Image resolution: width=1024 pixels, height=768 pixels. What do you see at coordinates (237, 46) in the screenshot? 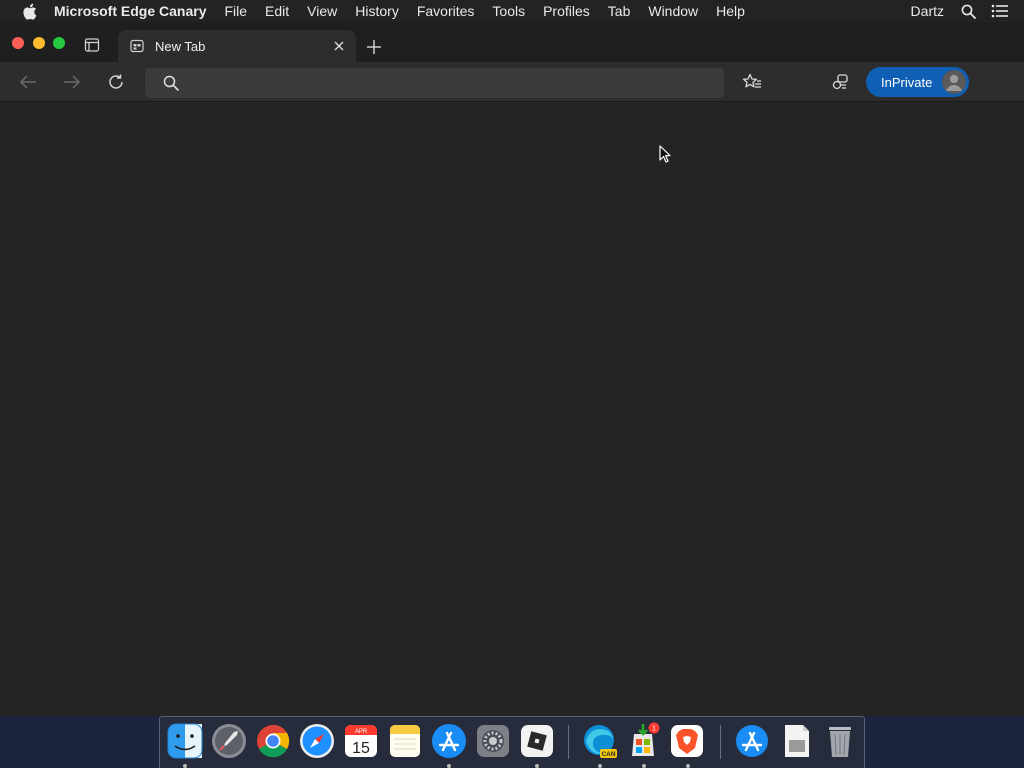
I see `tab-new-tab: New Tab` at bounding box center [237, 46].